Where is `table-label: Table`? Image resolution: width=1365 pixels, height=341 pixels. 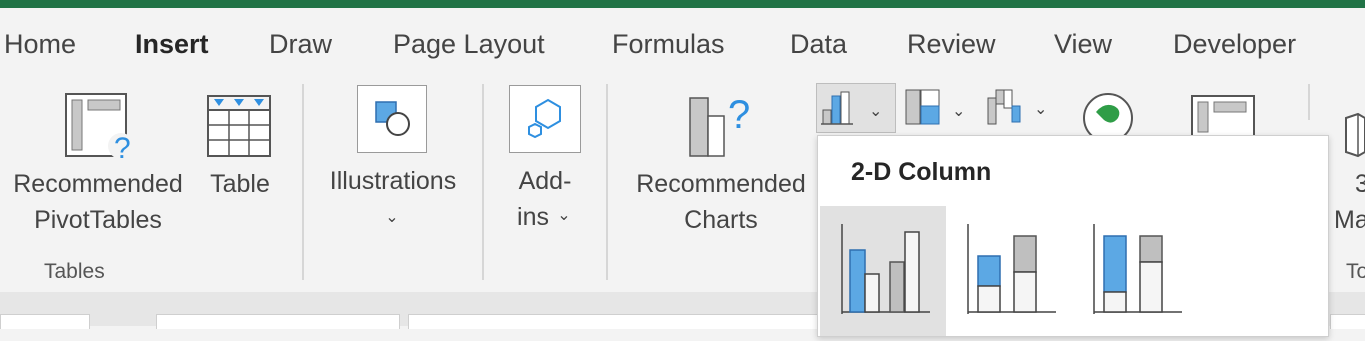
table-label: Table is located at coordinates (240, 184).